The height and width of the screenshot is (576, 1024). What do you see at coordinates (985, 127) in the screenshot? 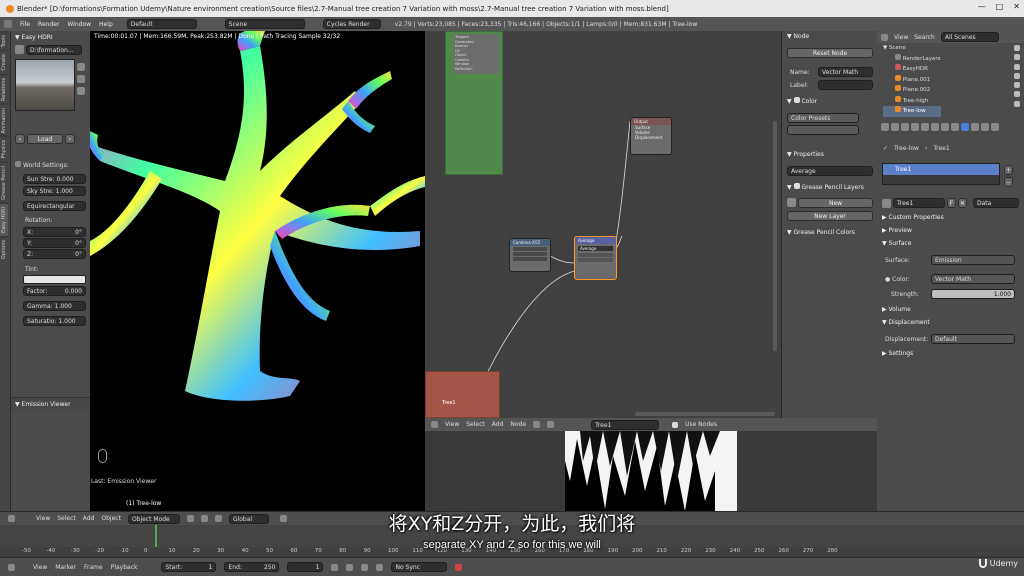
I see `particles-tab-icon` at bounding box center [985, 127].